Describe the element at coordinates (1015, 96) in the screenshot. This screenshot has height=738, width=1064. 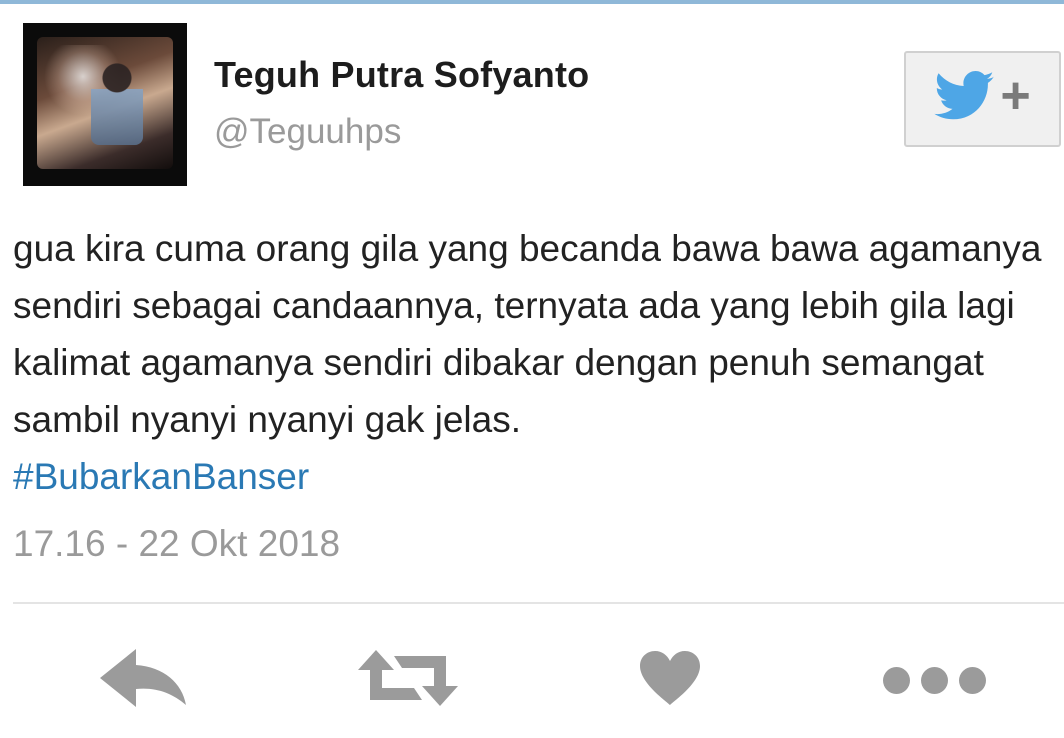
I see `plus-icon: +` at that location.